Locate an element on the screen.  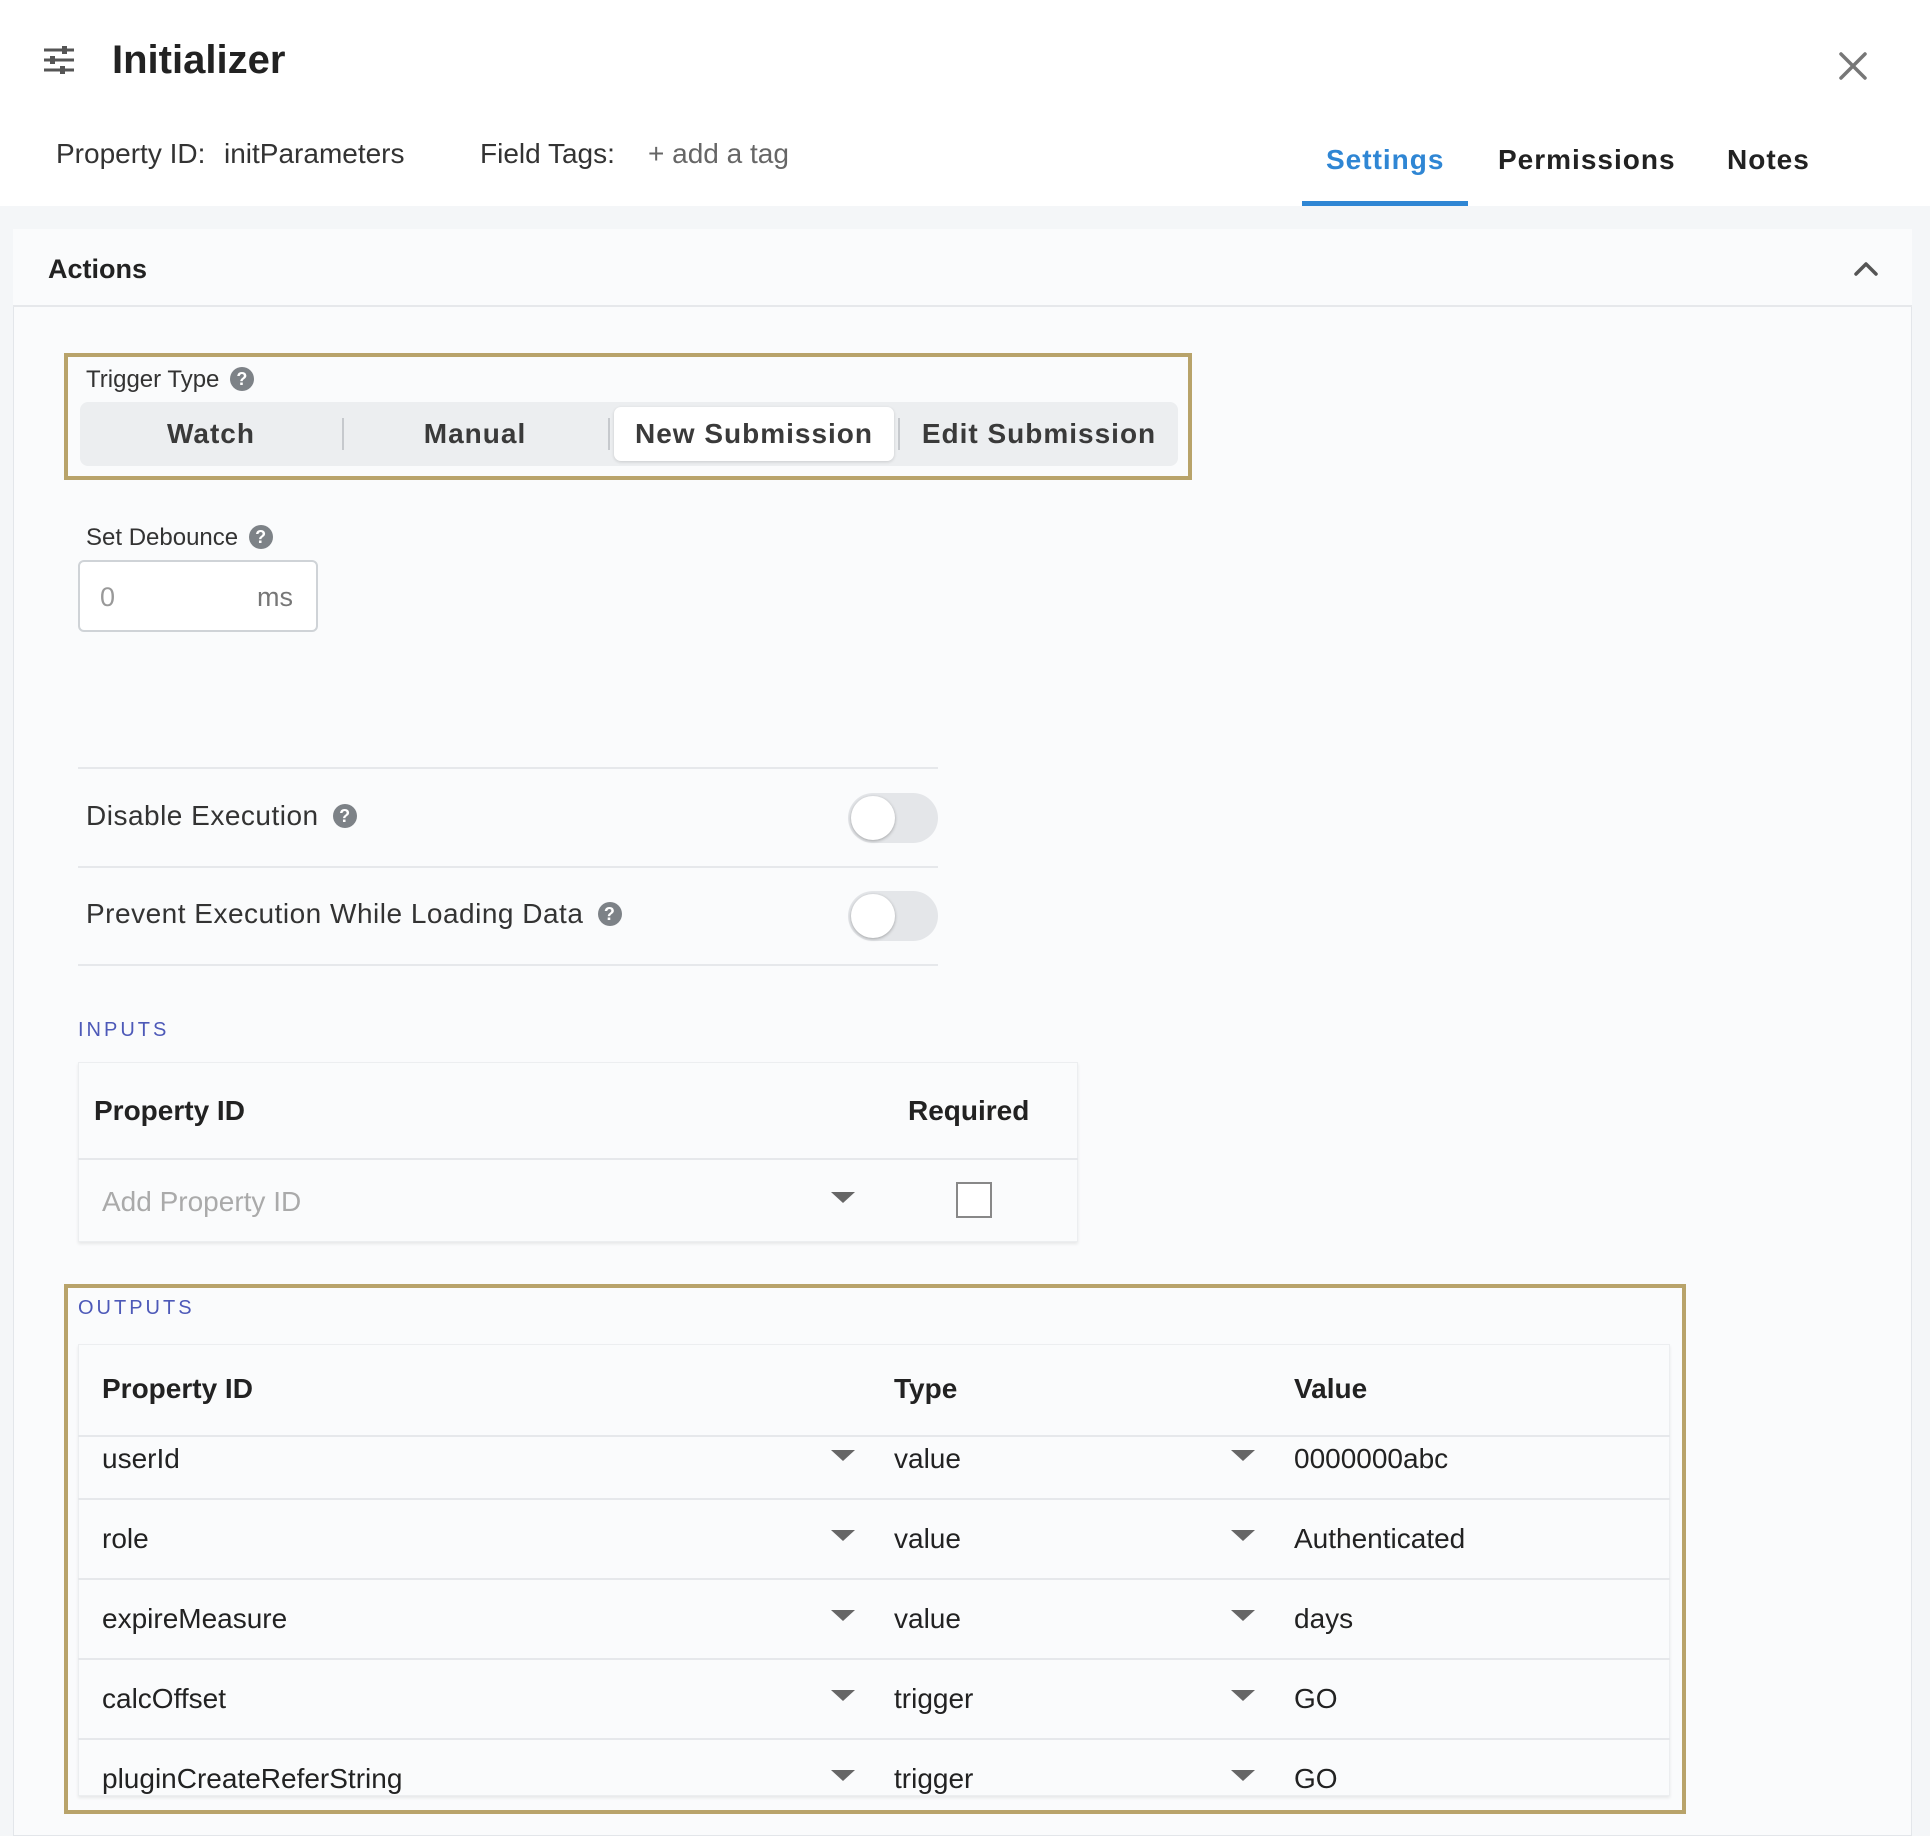
trigger-type-field: Trigger Type ? is located at coordinates (170, 380).